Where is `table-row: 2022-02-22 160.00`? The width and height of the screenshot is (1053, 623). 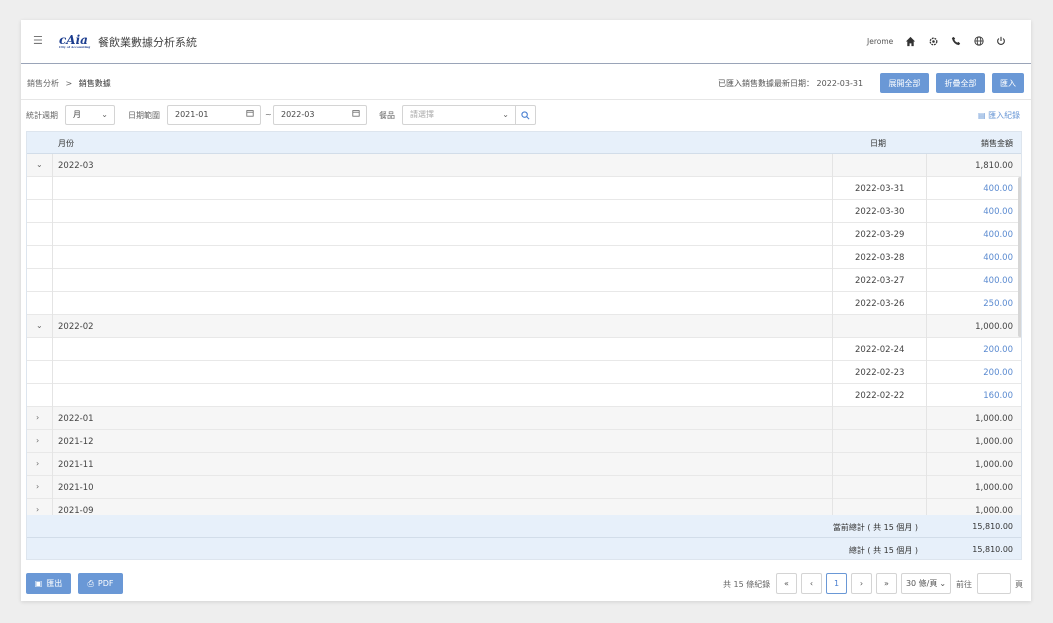
table-row: 2022-02-22 160.00 is located at coordinates (524, 395).